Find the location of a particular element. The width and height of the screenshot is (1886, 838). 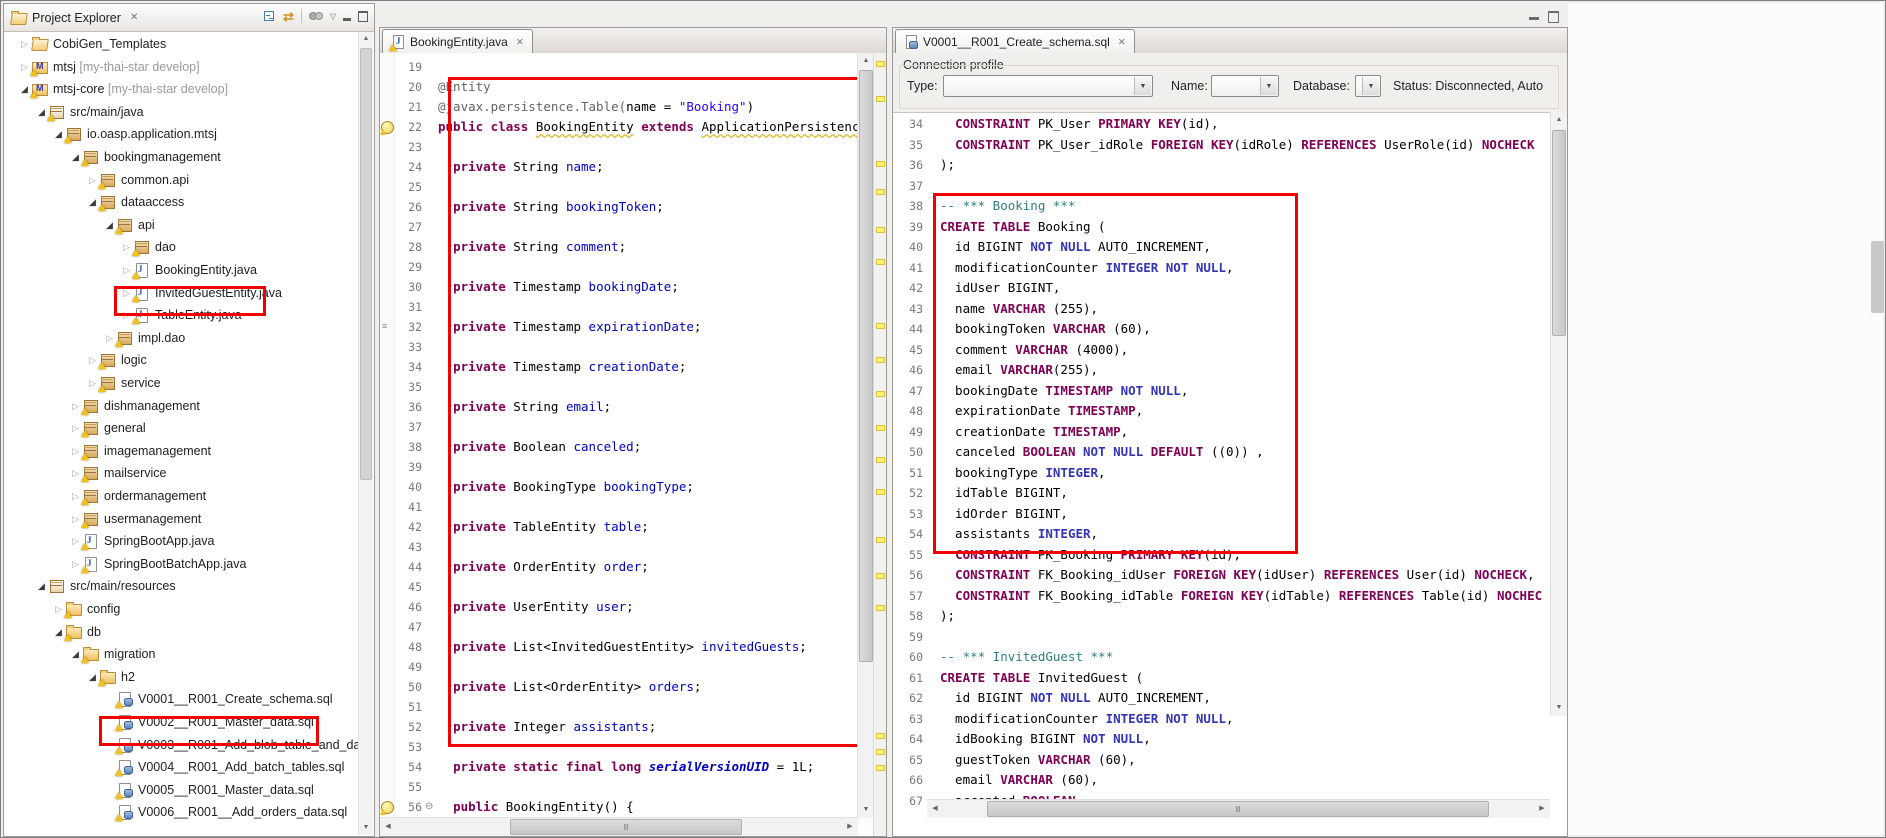

tree-item-api: ◢ api is located at coordinates (182, 225).